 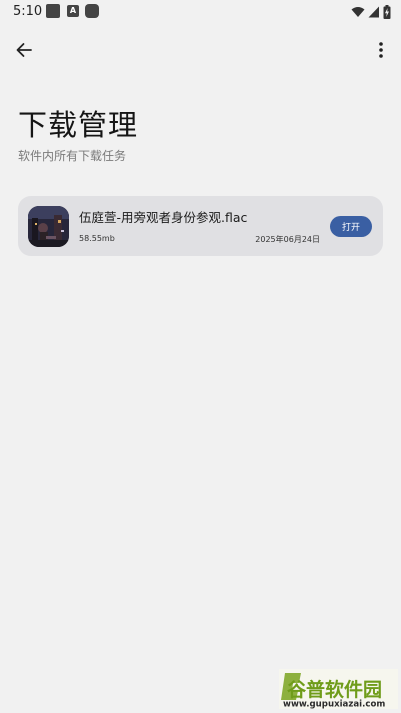 I want to click on more-options-button, so click(x=381, y=50).